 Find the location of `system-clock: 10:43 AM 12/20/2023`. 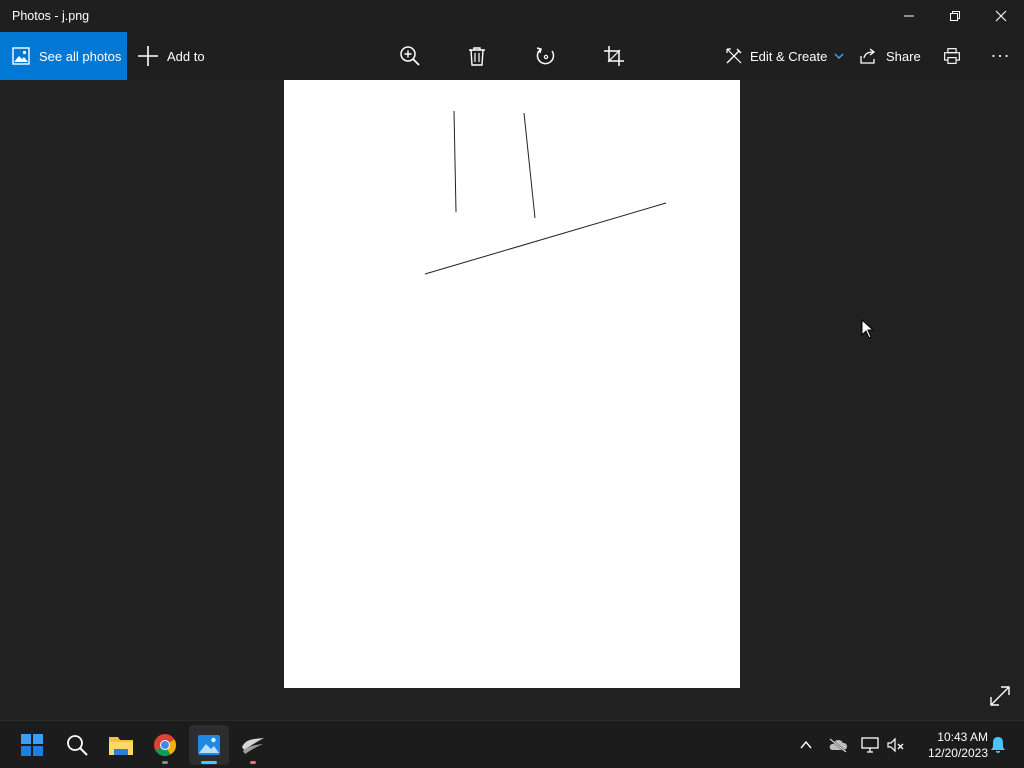

system-clock: 10:43 AM 12/20/2023 is located at coordinates (950, 745).